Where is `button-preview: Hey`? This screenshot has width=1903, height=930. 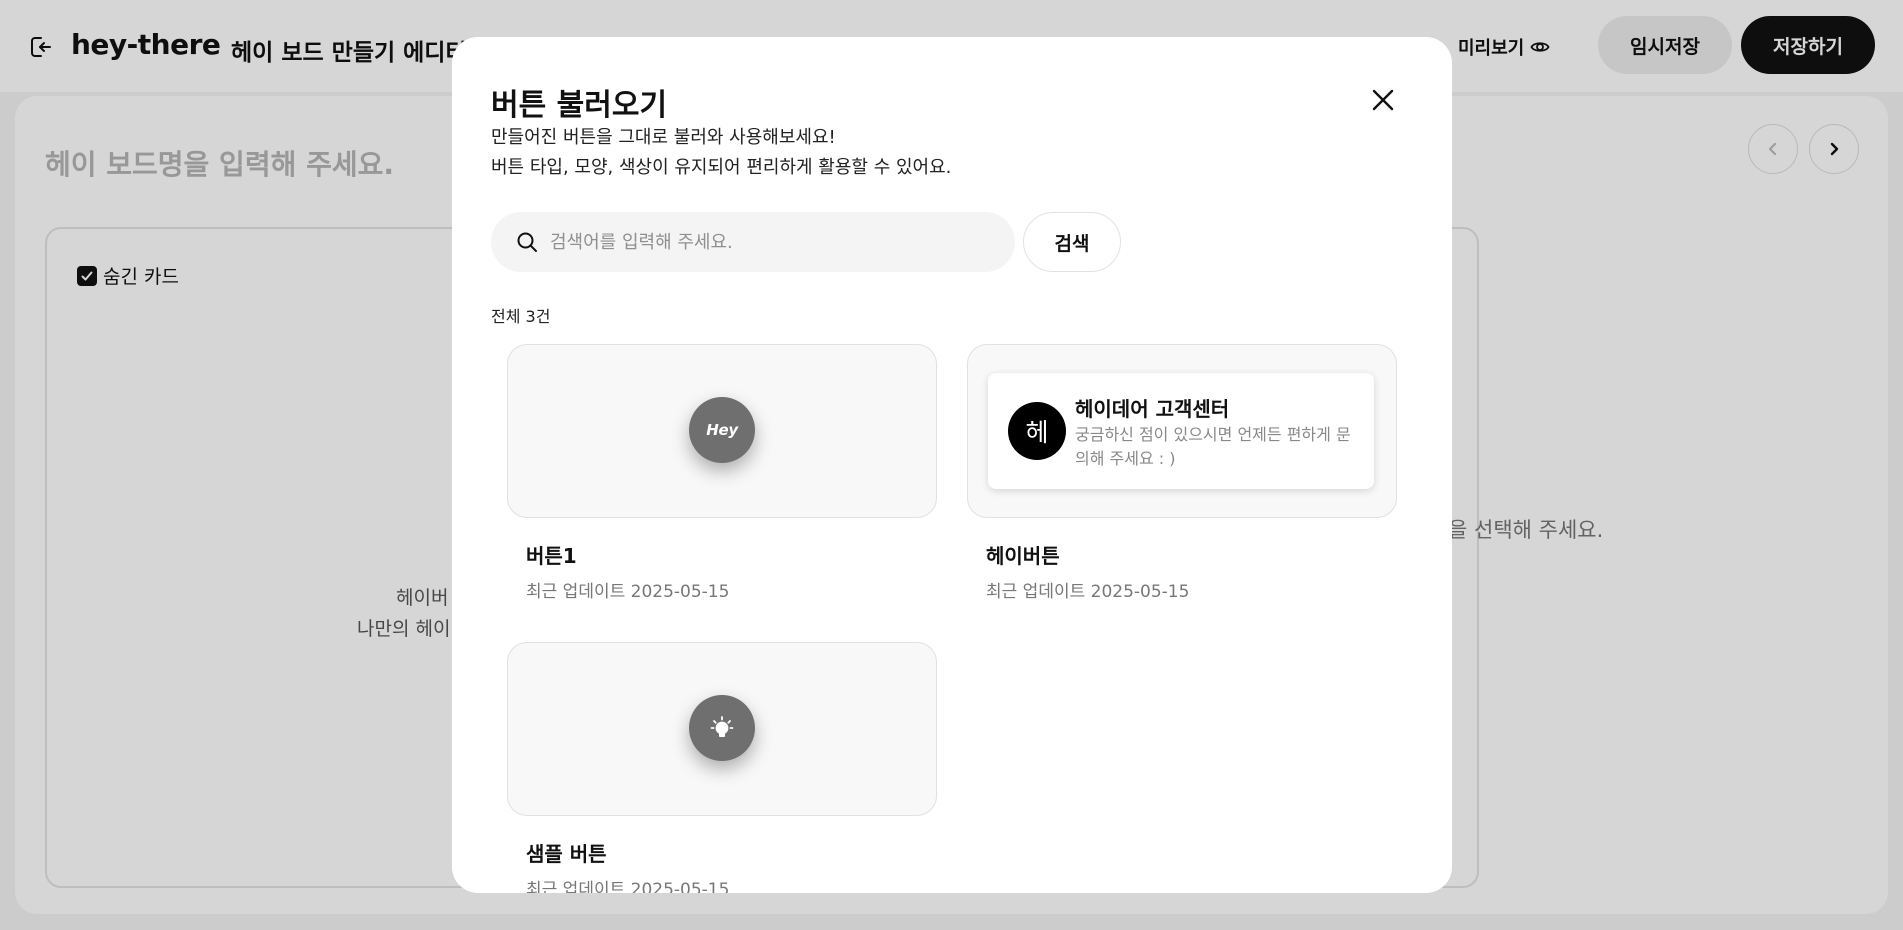
button-preview: Hey is located at coordinates (722, 431).